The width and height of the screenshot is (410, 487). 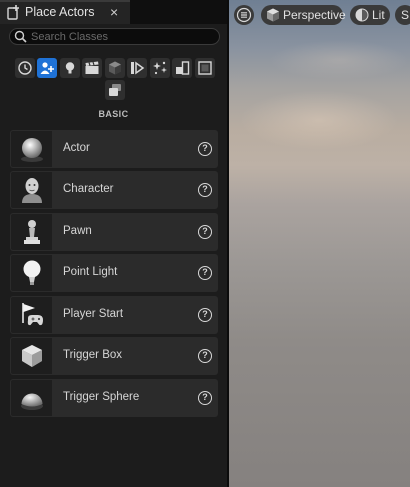 I want to click on cube-icon, so click(x=115, y=68).